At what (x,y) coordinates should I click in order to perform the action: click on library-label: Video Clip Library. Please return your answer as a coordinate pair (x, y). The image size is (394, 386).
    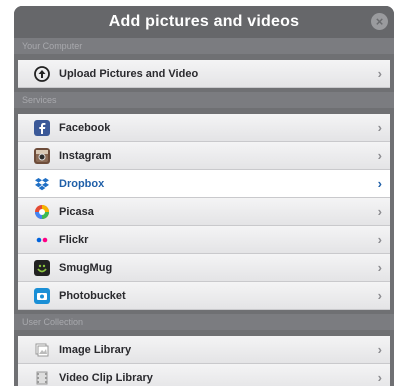
    Looking at the image, I should click on (106, 377).